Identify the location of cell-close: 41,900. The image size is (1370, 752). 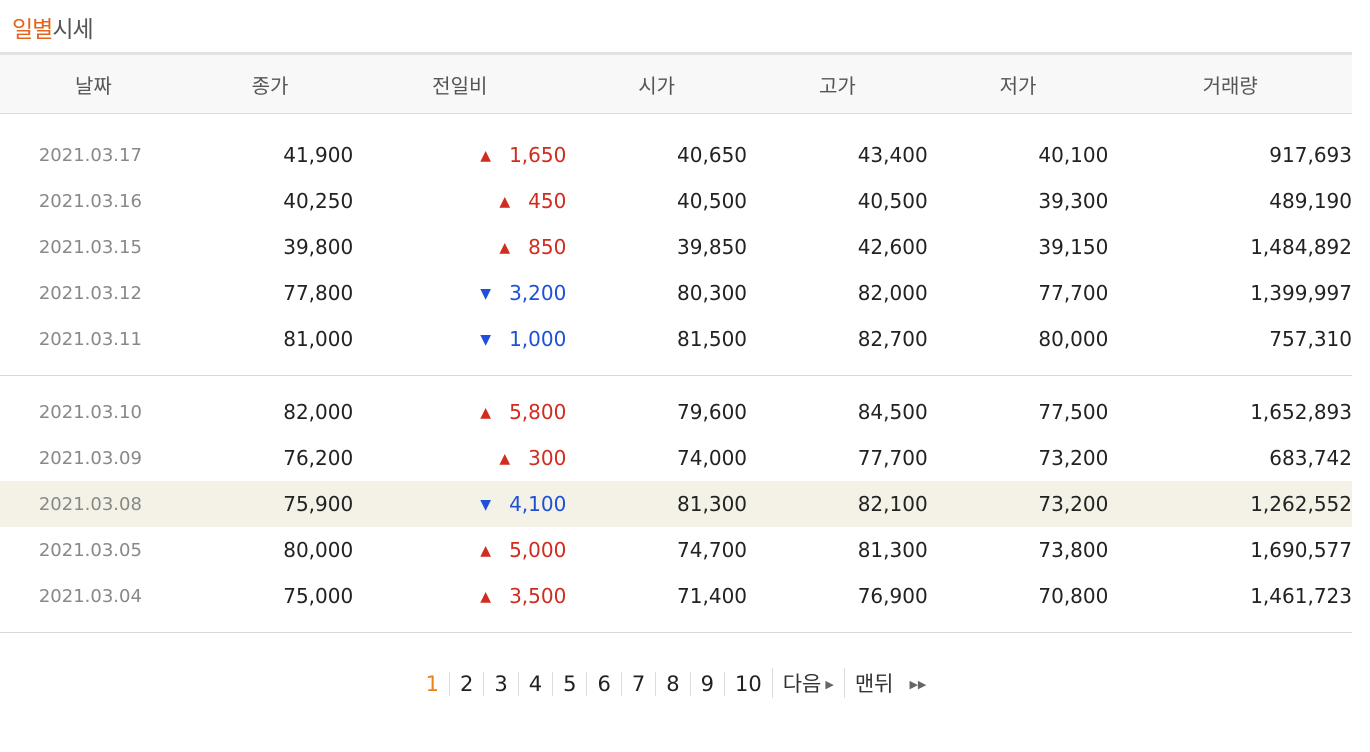
(318, 155).